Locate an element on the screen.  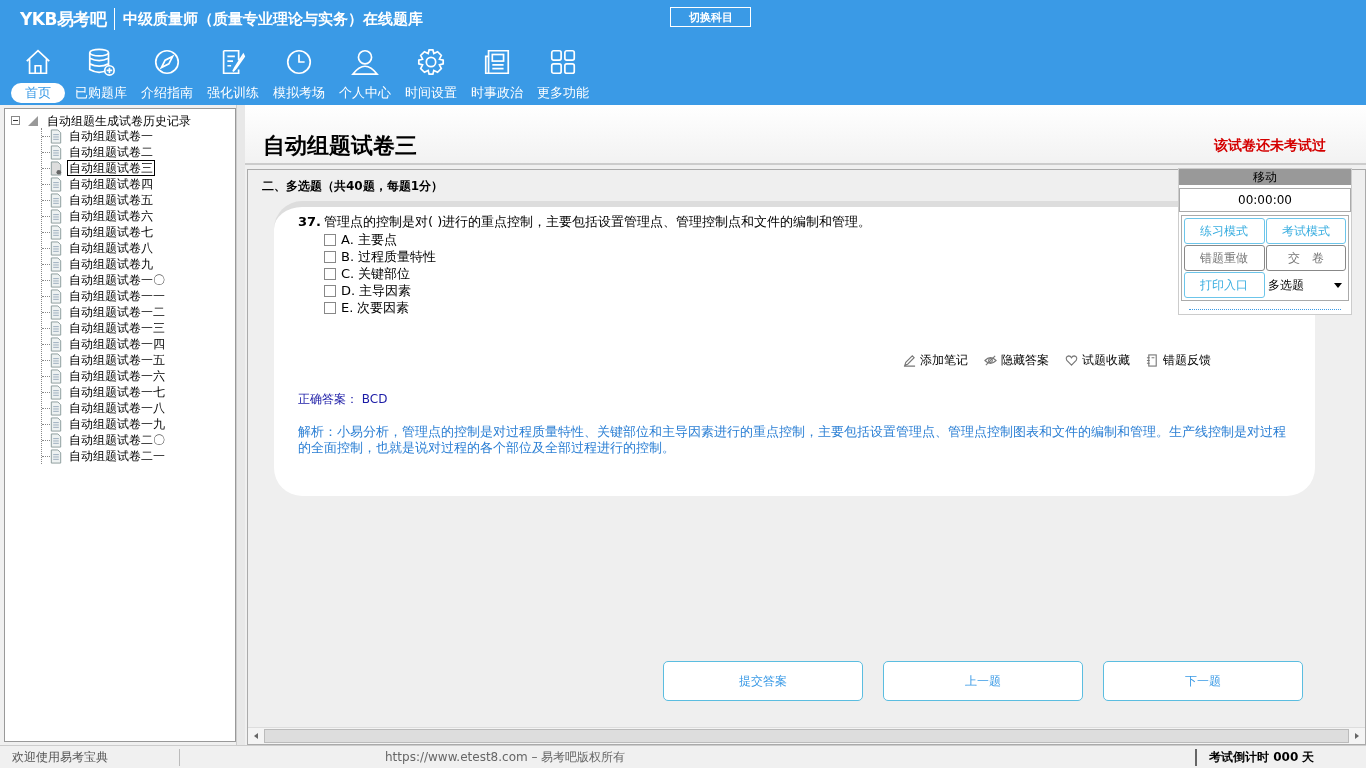
database-icon is located at coordinates (101, 62).